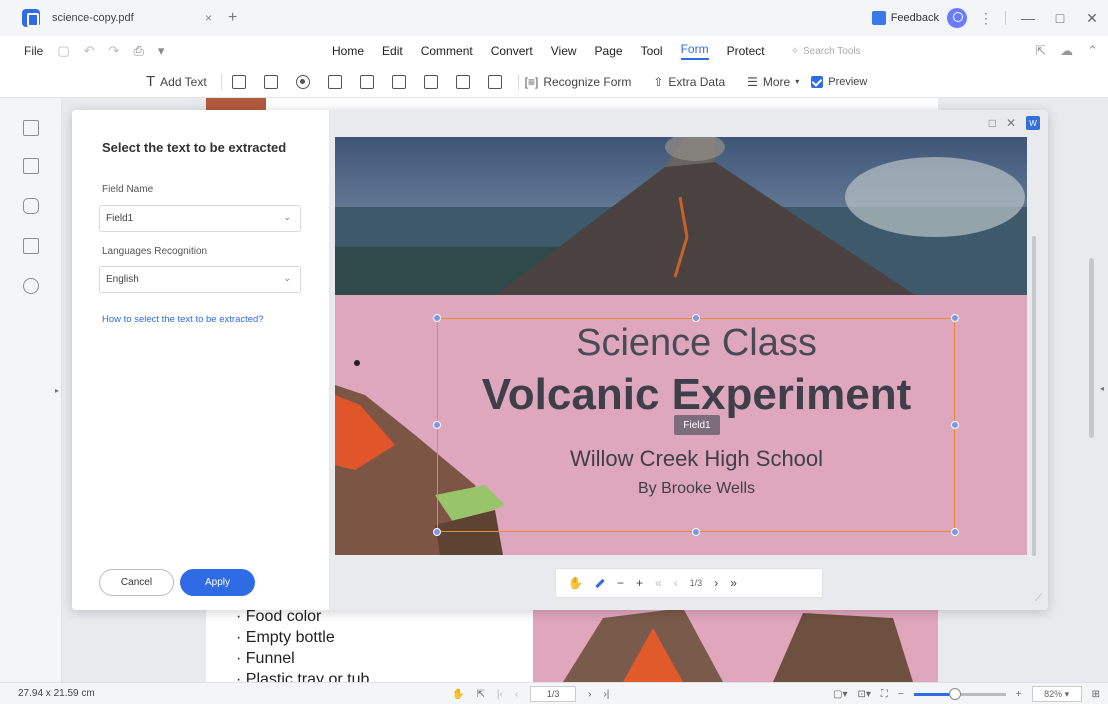 The image size is (1108, 704). Describe the element at coordinates (494, 81) in the screenshot. I see `date-field-icon` at that location.